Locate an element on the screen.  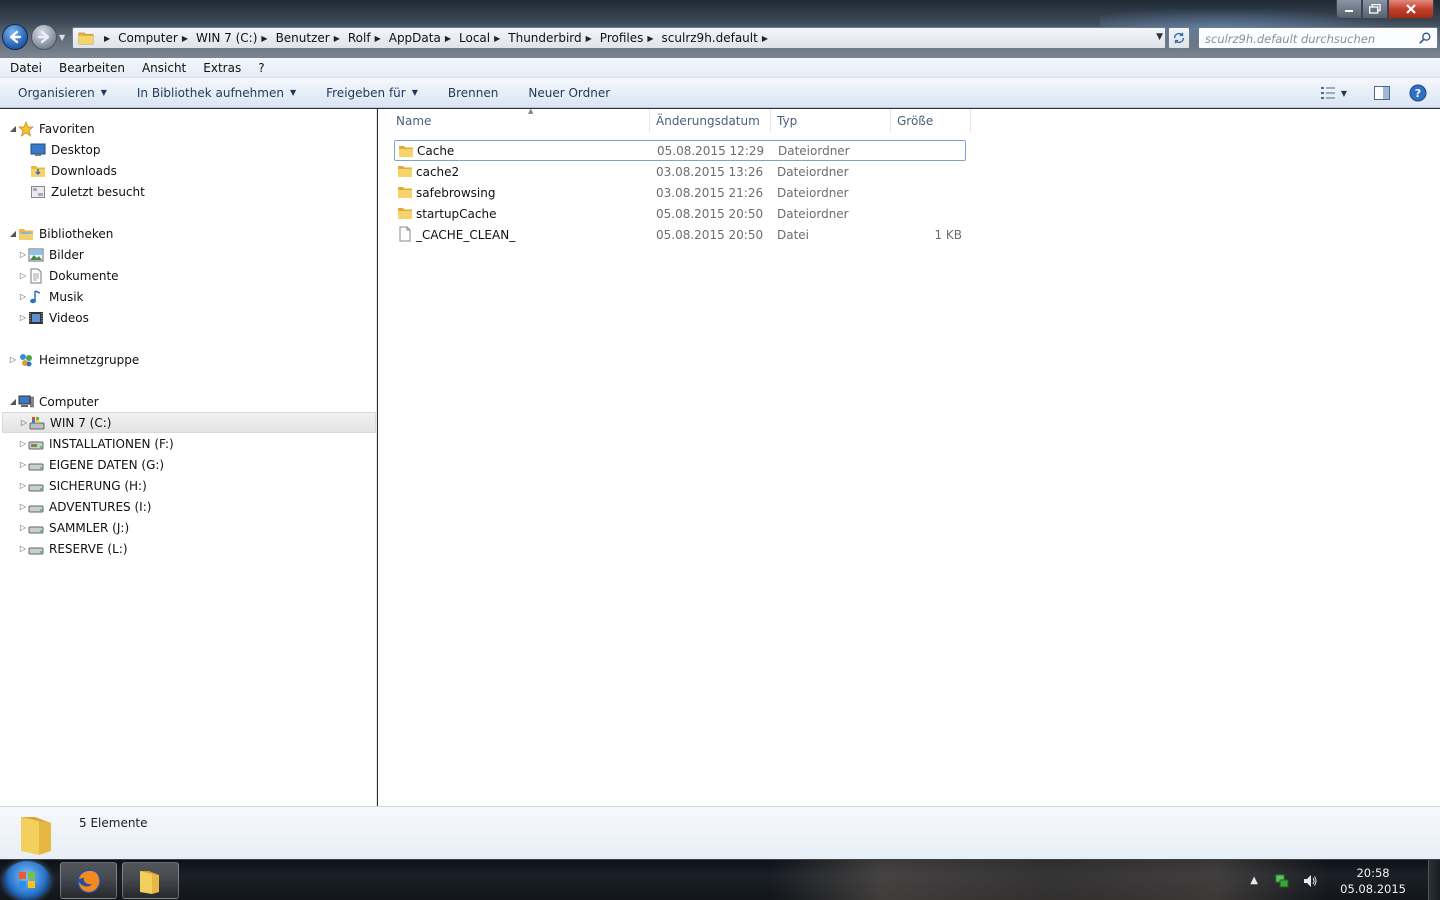
tree-item-documents: ▷ Dokumente is located at coordinates (68, 275).